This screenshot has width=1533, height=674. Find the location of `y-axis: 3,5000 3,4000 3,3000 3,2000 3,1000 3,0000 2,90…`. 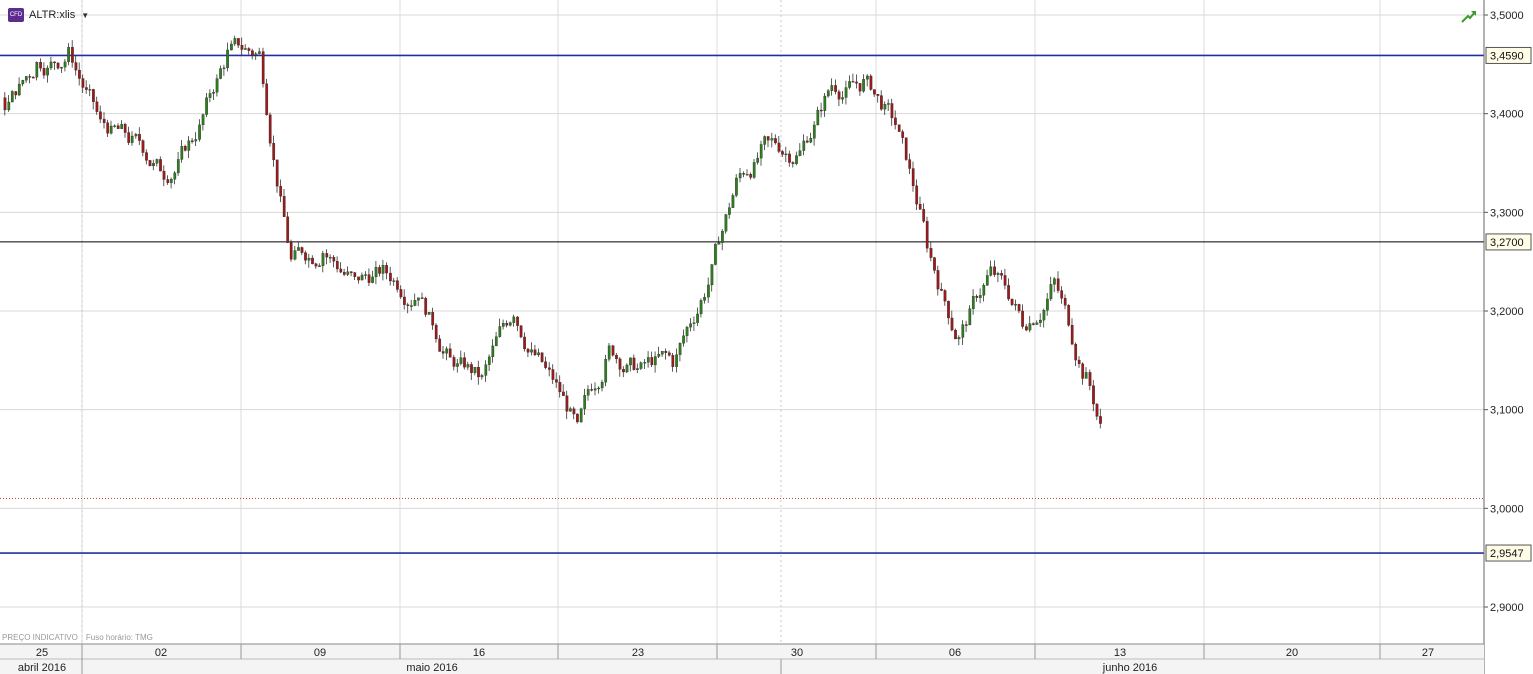

y-axis: 3,5000 3,4000 3,3000 3,2000 3,1000 3,0000 2,90… is located at coordinates (1503, 337).